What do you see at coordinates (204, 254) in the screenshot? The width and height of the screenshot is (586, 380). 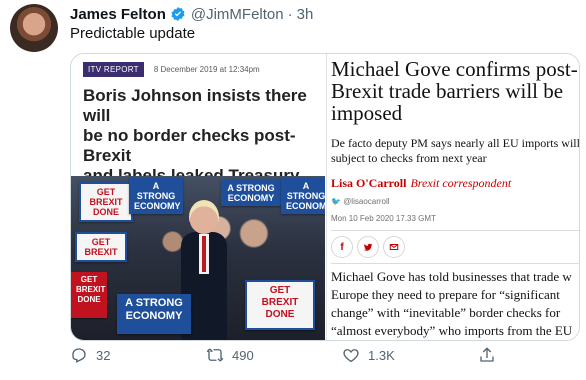 I see `speaker-tie` at bounding box center [204, 254].